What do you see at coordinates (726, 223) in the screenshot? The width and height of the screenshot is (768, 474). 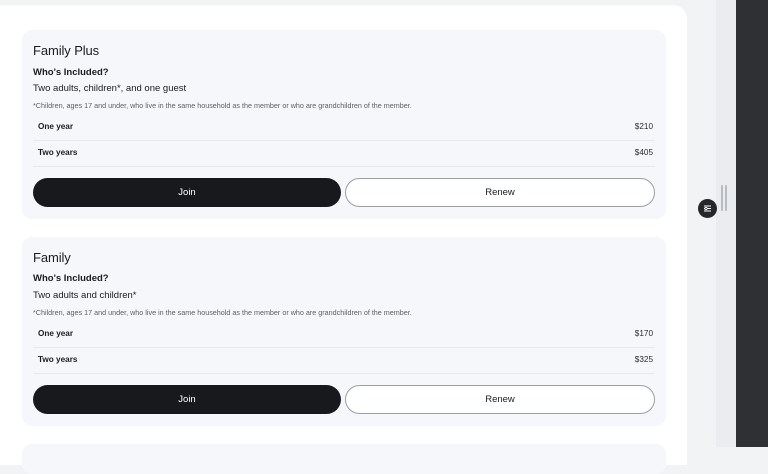 I see `scroll-rail` at bounding box center [726, 223].